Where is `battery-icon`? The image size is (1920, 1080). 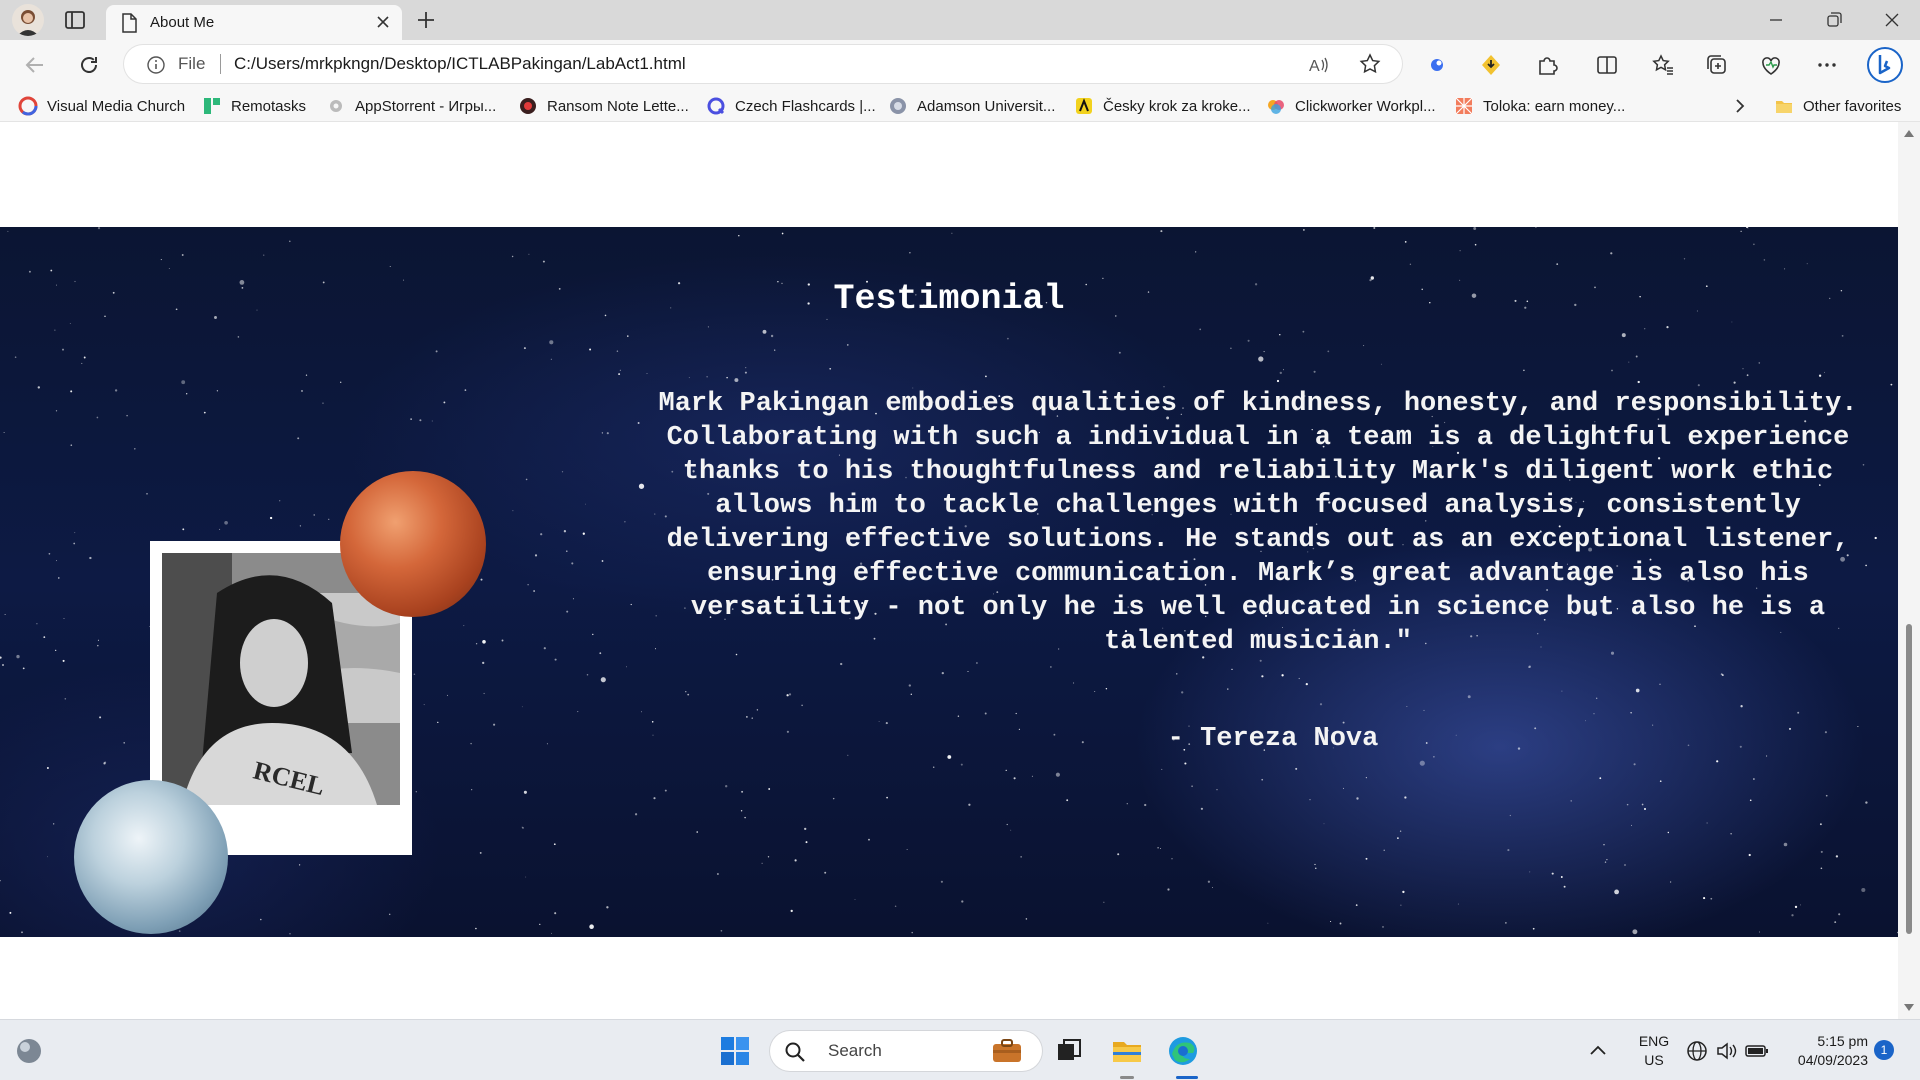
battery-icon is located at coordinates (1757, 1051).